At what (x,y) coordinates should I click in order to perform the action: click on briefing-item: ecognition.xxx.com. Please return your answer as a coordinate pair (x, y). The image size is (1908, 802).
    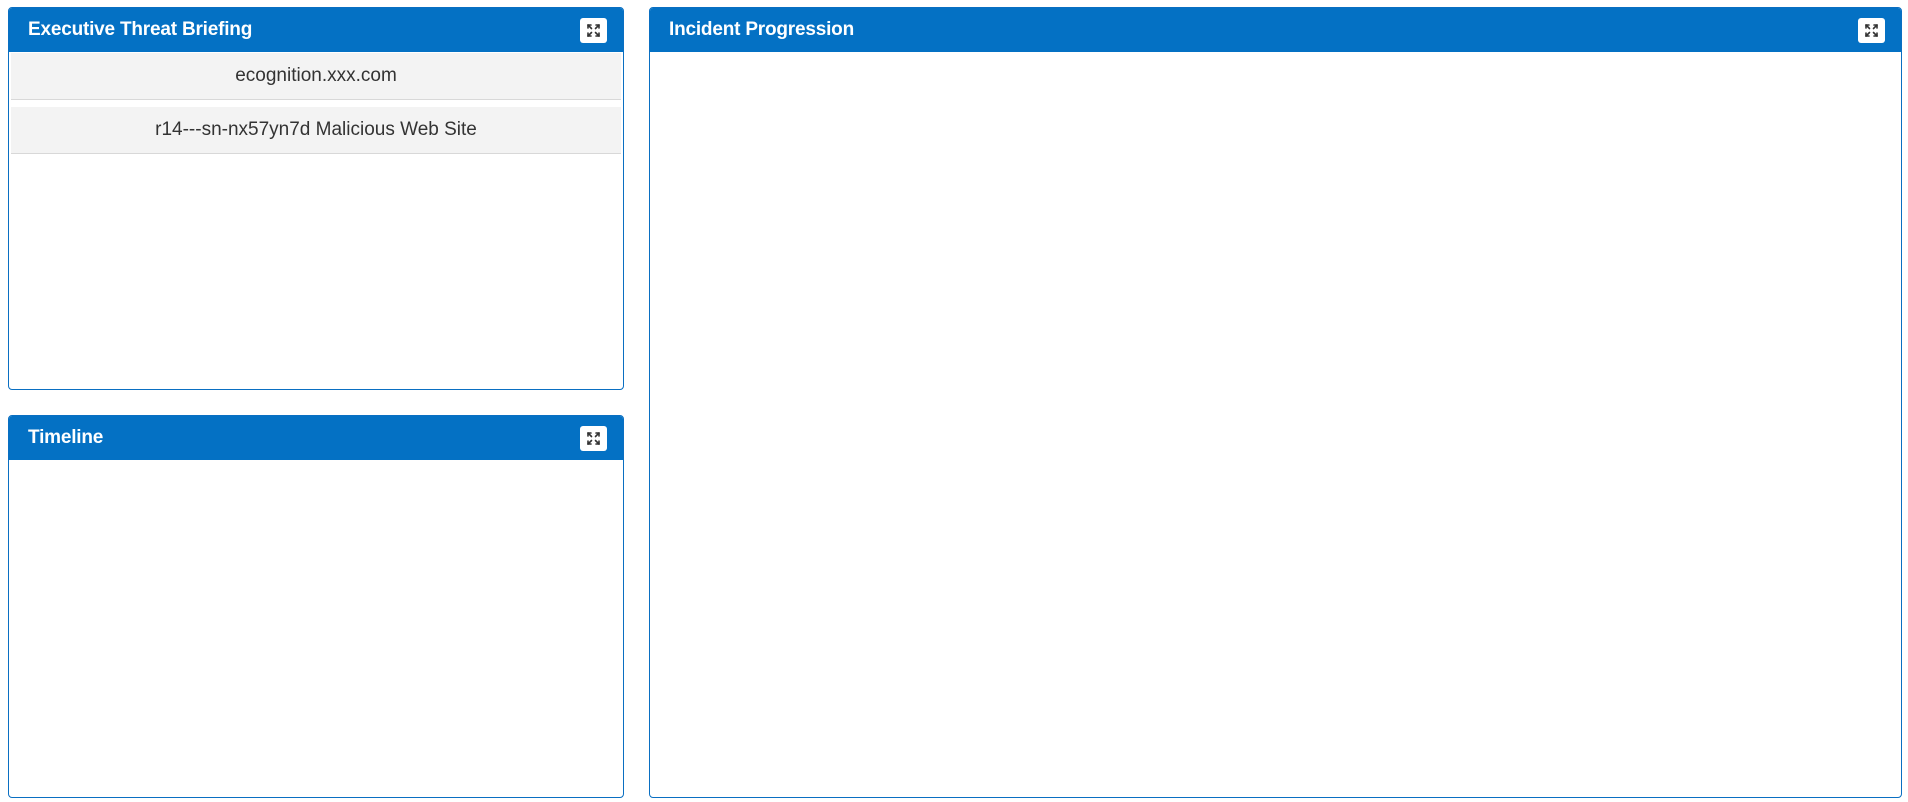
    Looking at the image, I should click on (316, 76).